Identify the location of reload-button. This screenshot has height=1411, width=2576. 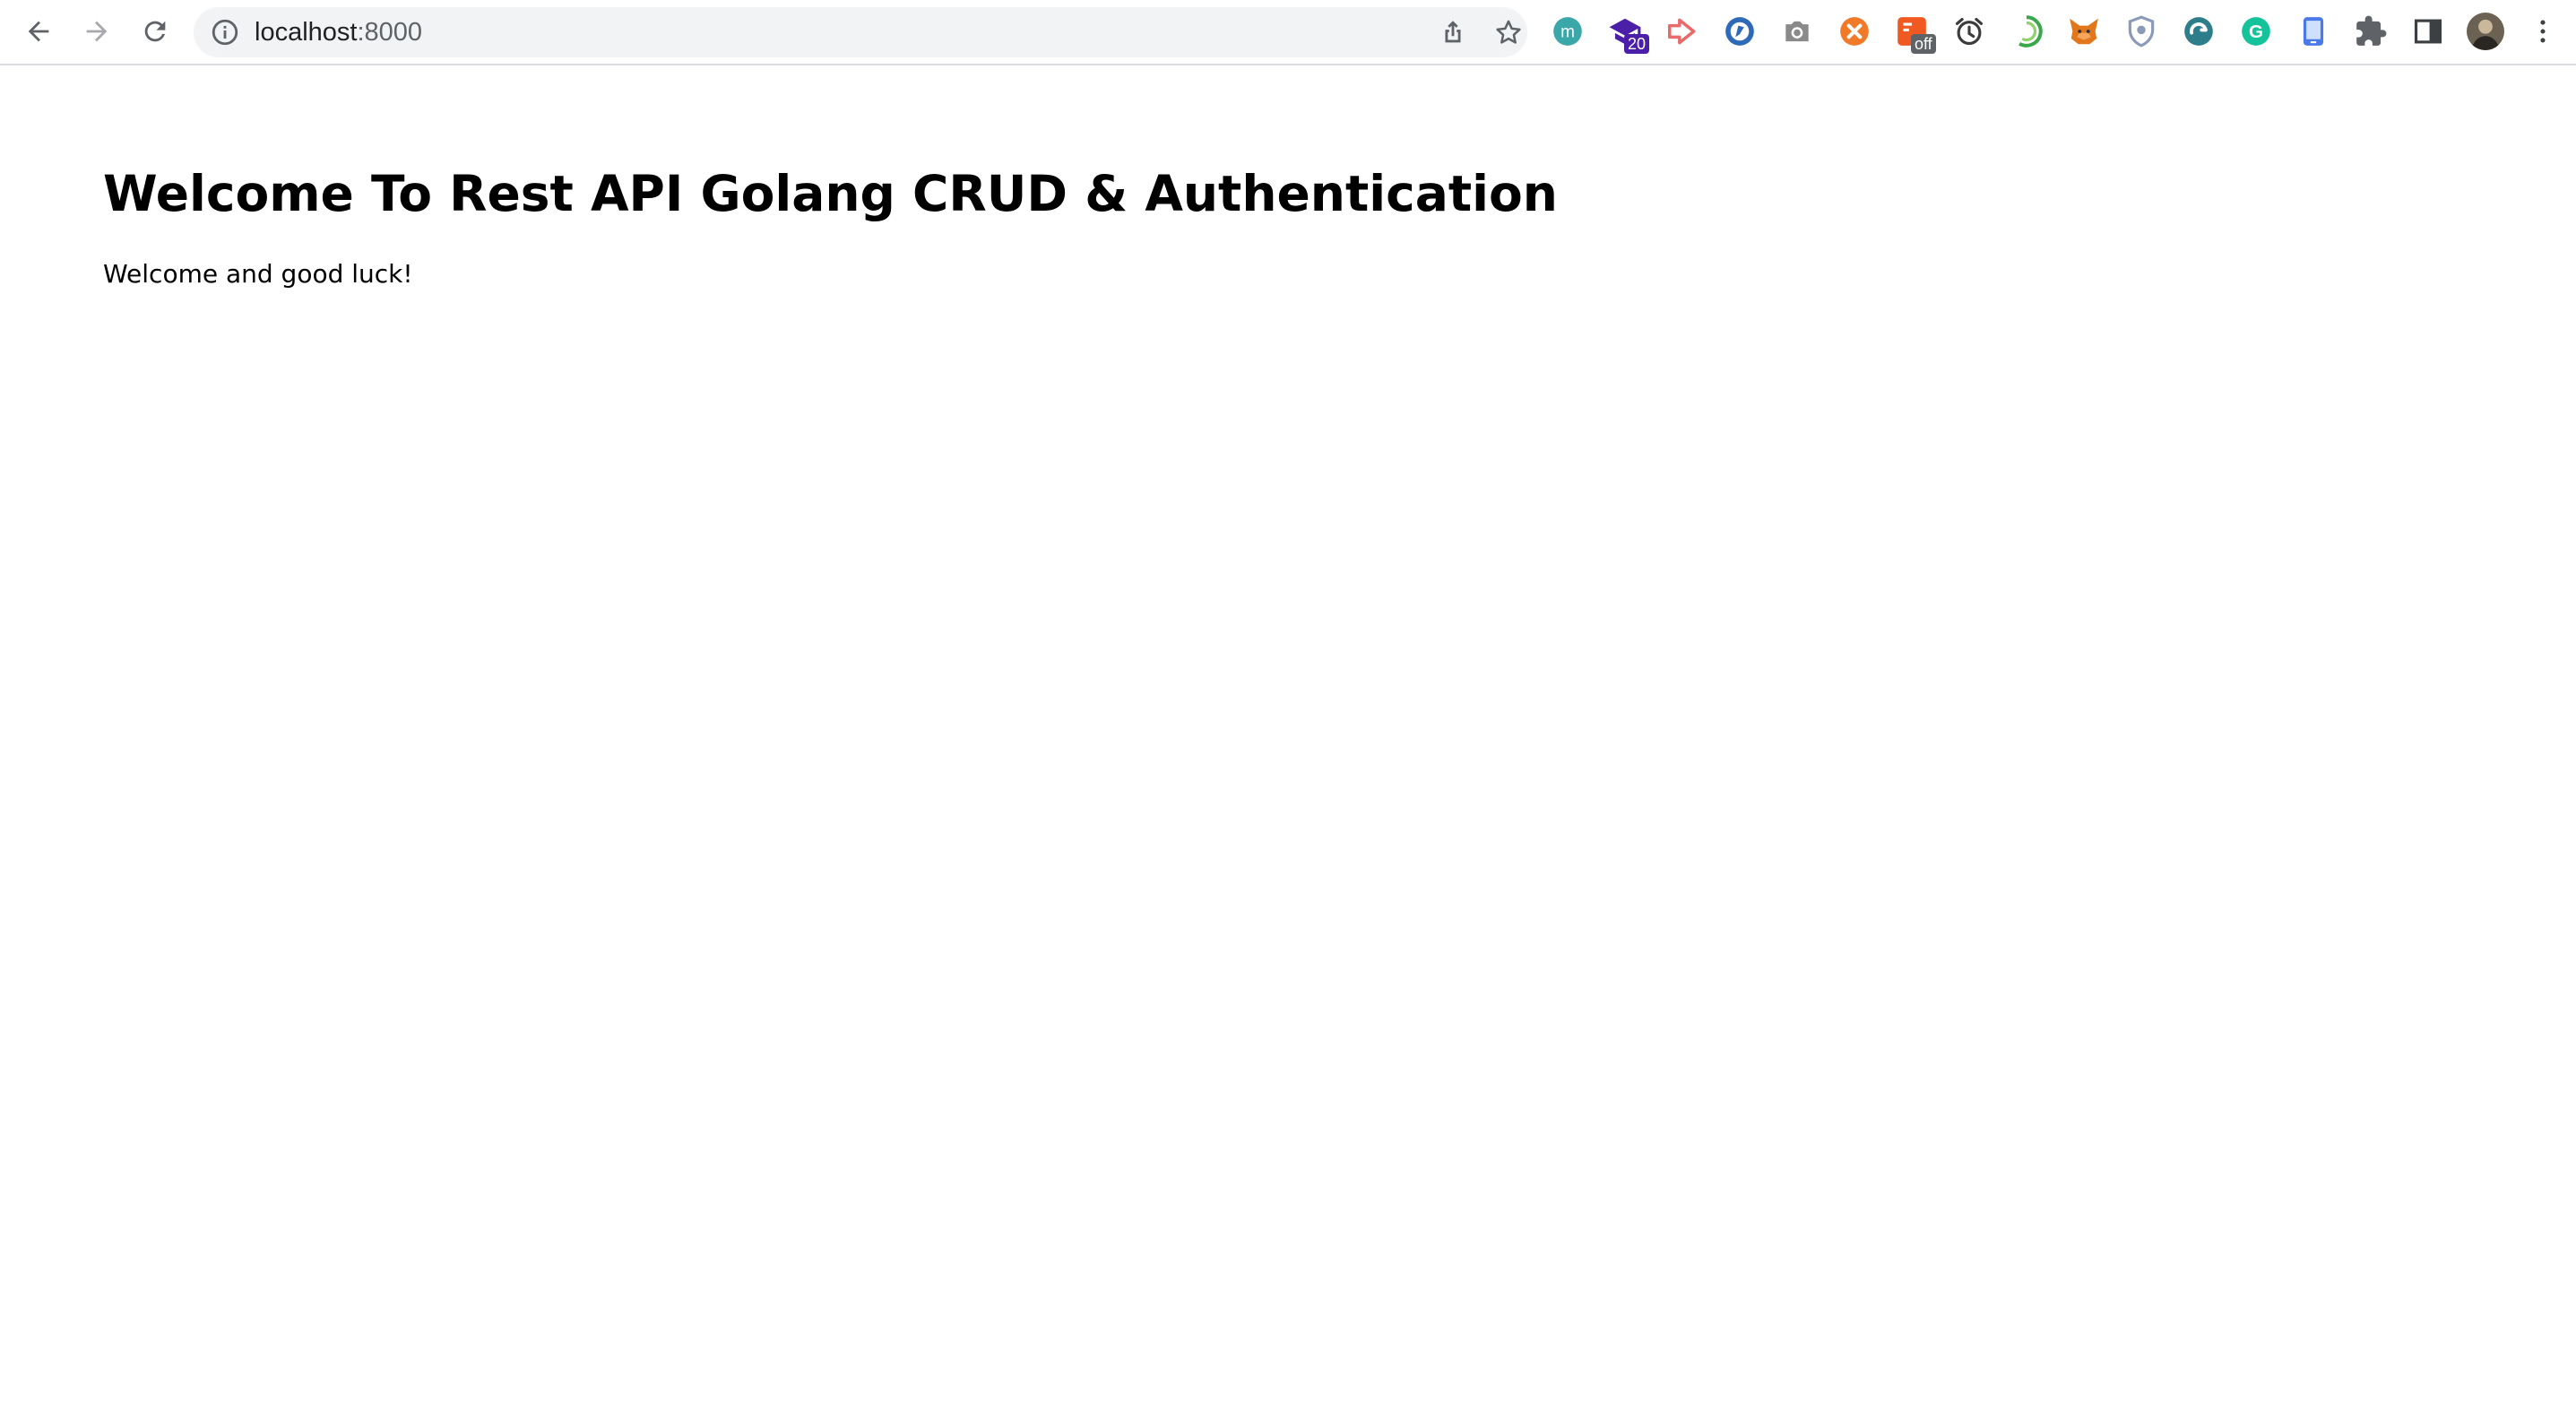
(155, 31).